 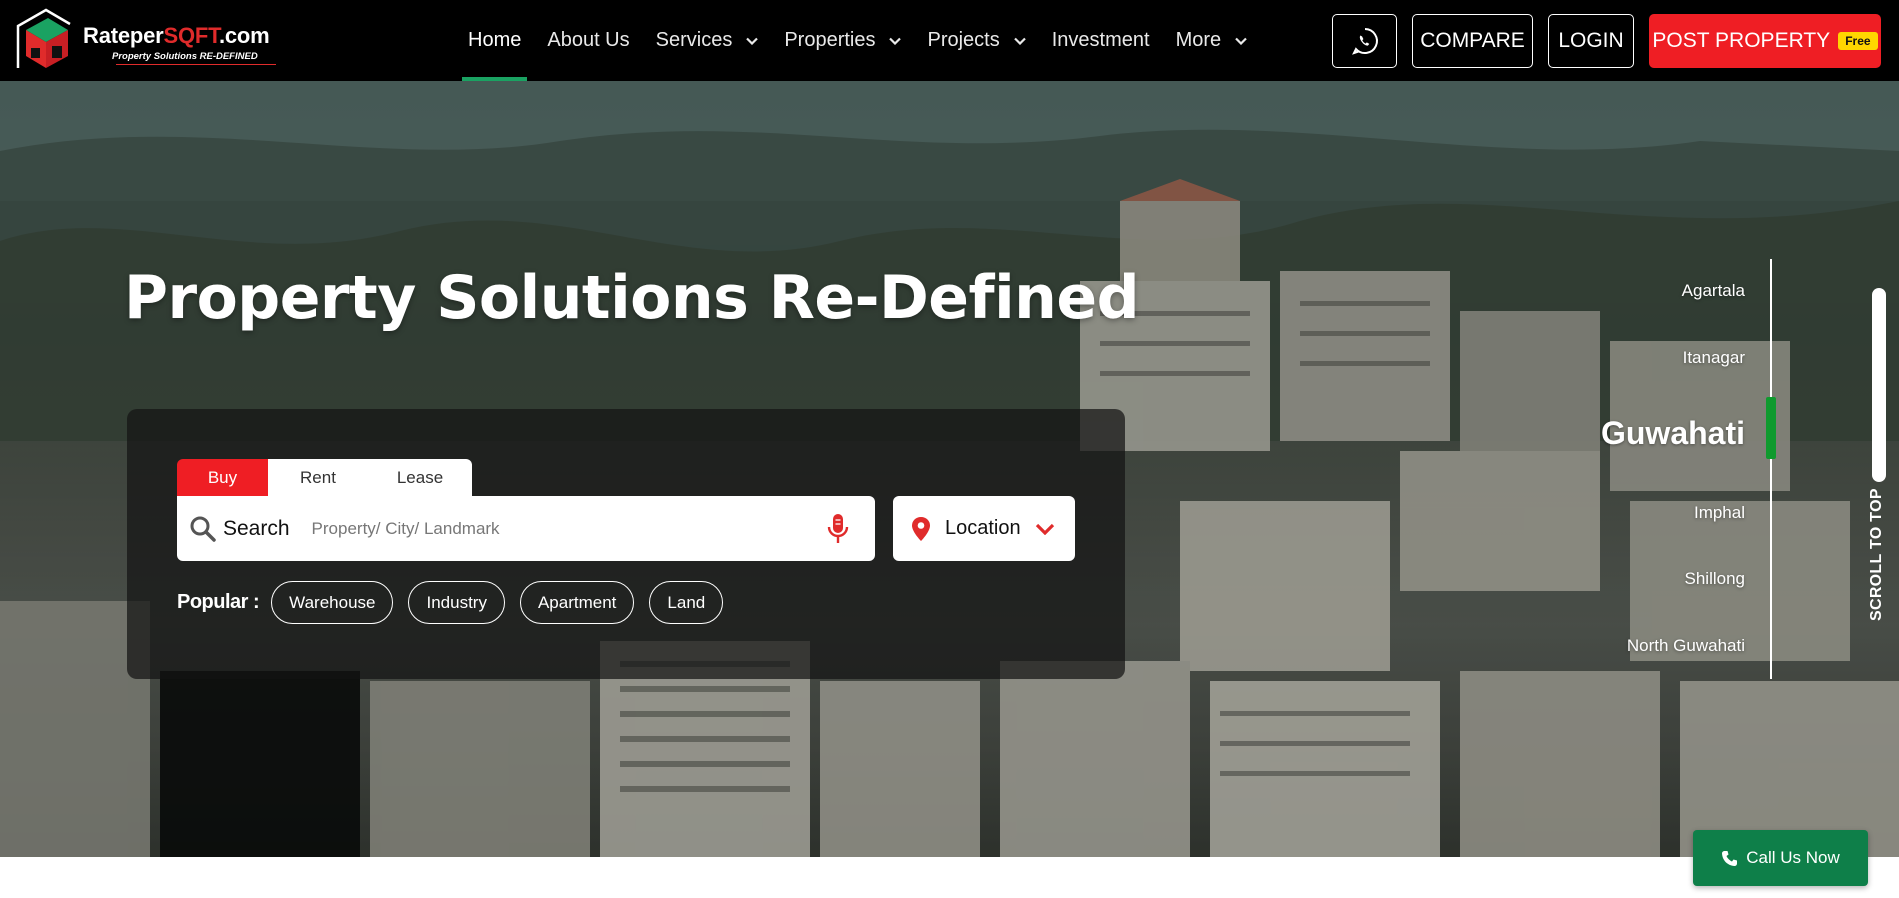 I want to click on chip-industry: Industry, so click(x=456, y=602).